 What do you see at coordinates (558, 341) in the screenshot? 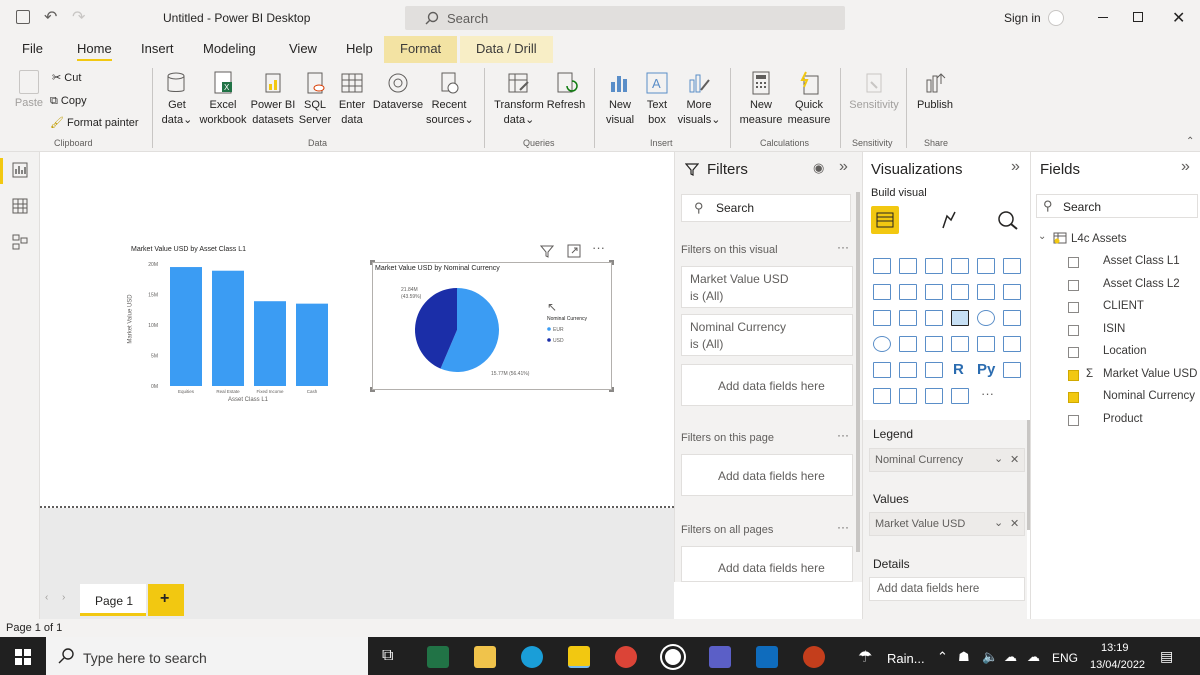
I see `legend-item: USD` at bounding box center [558, 341].